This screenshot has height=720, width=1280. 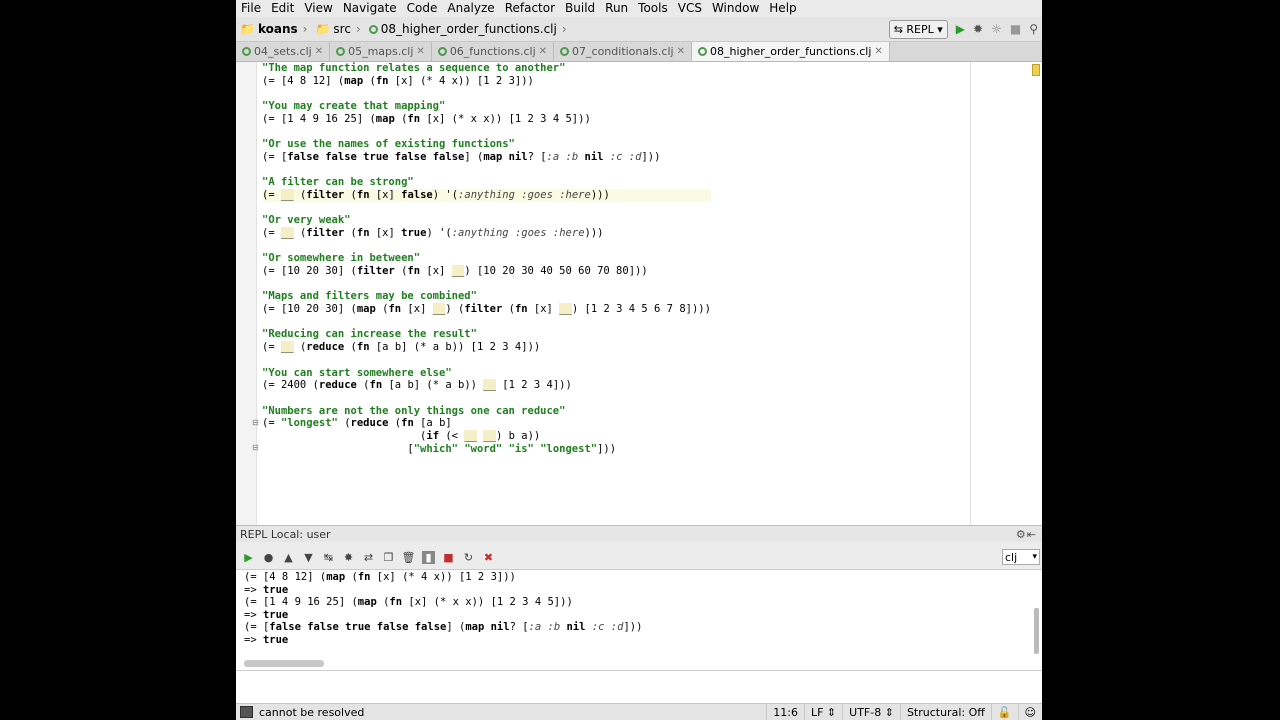 I want to click on menu-edit: Edit, so click(x=282, y=8).